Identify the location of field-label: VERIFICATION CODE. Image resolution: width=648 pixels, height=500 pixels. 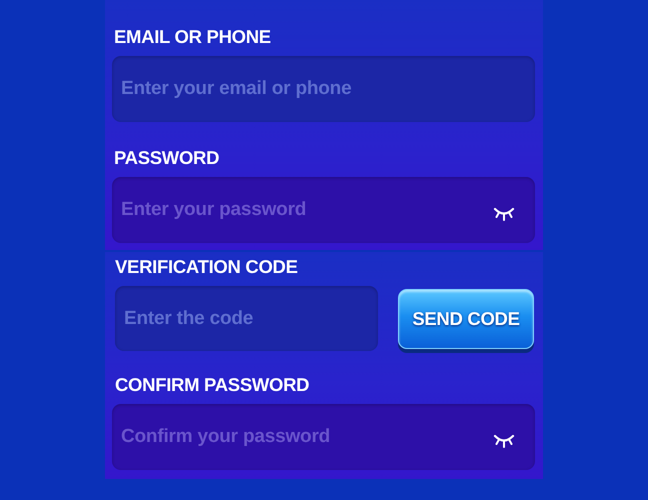
(206, 267).